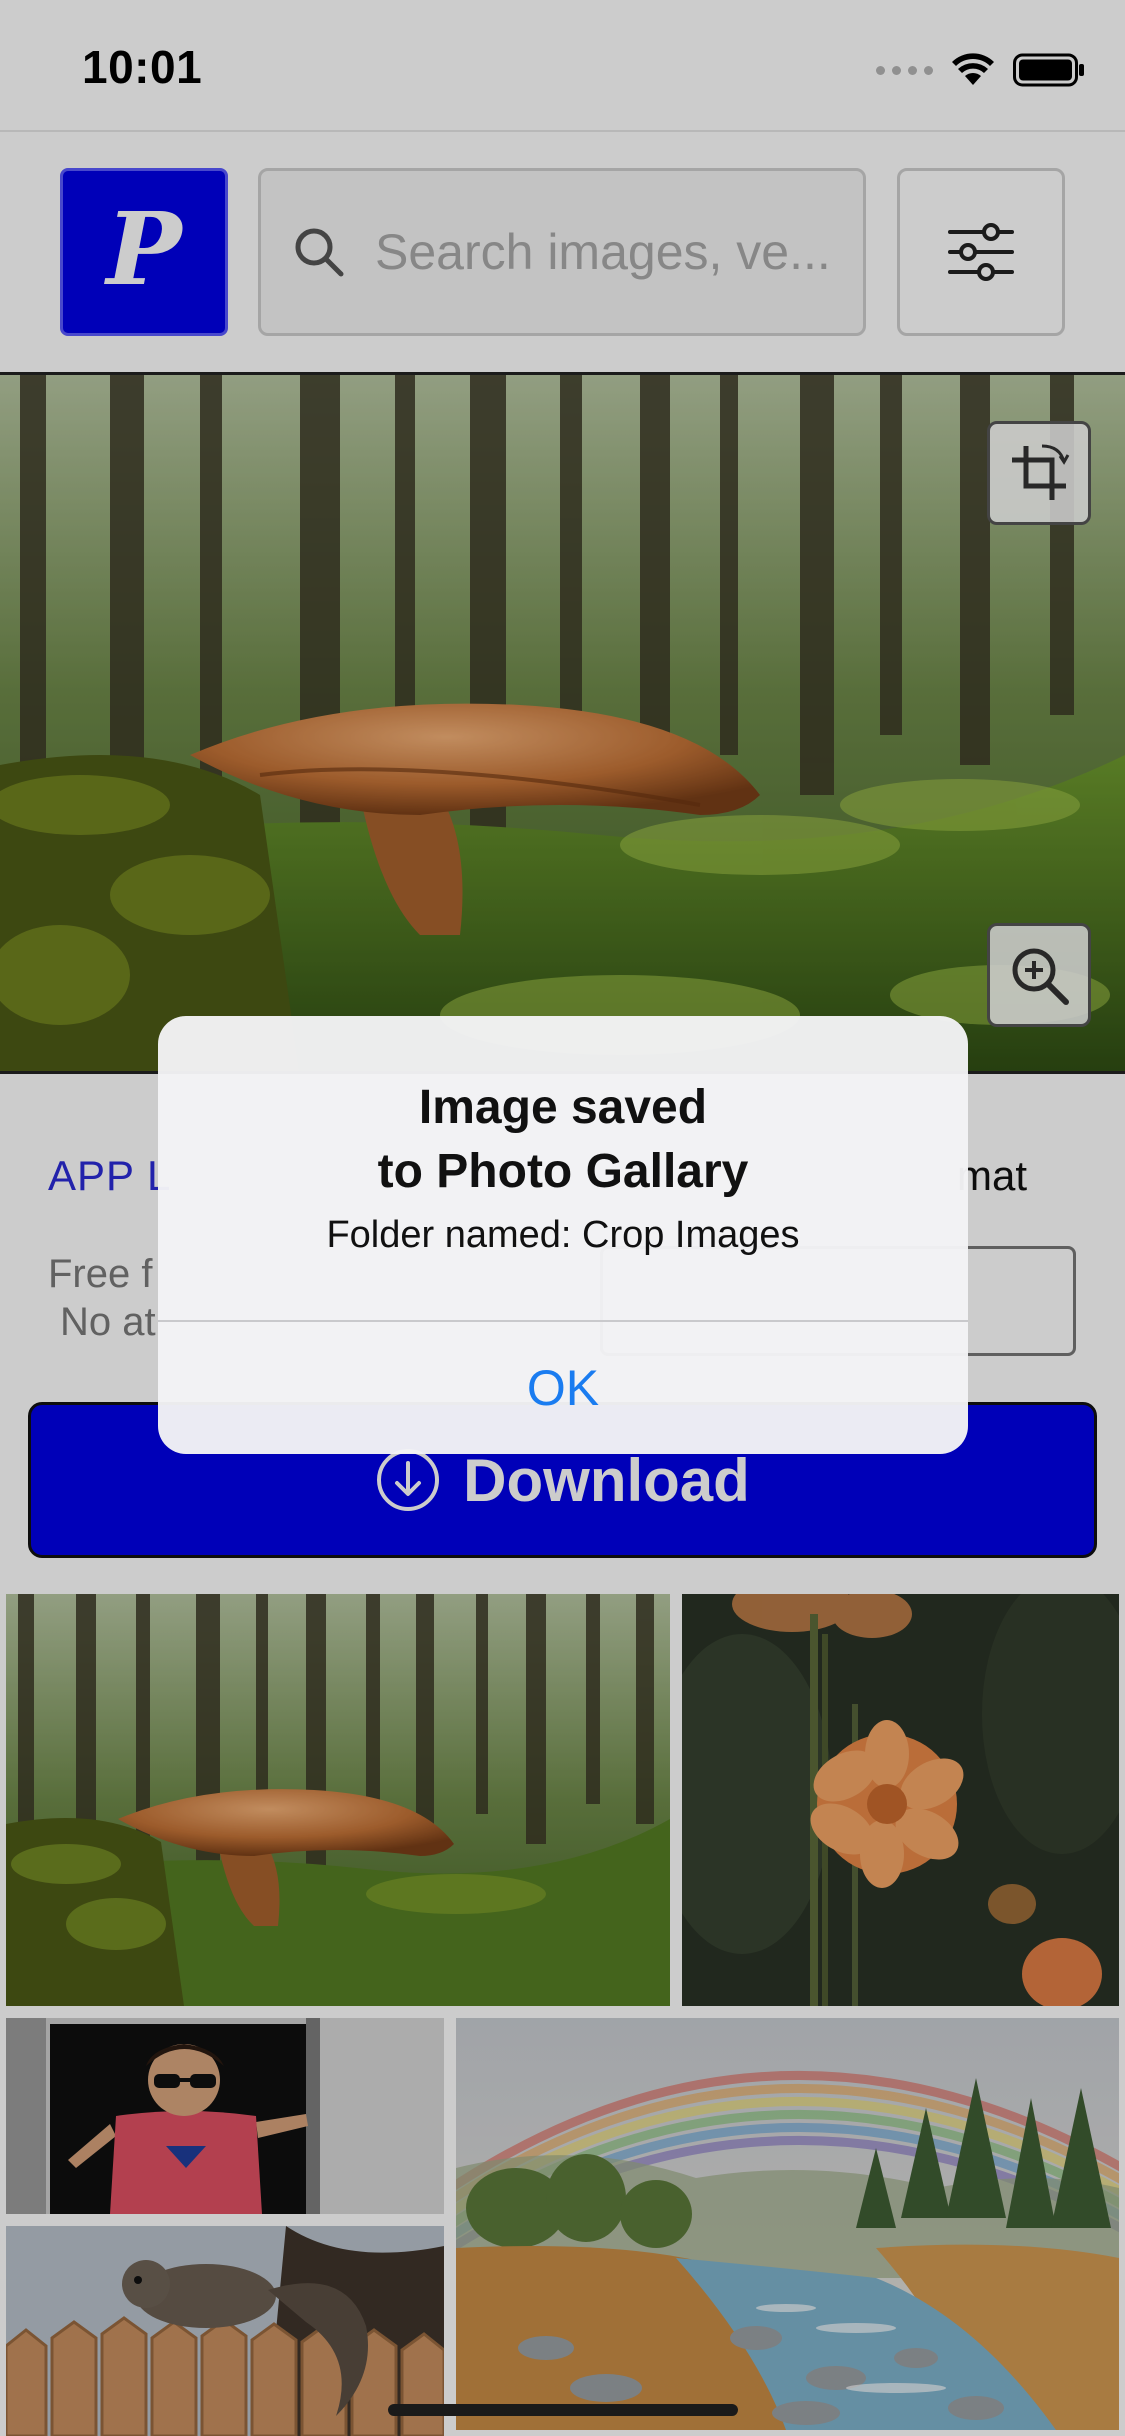 The width and height of the screenshot is (1125, 2436). I want to click on alert-title-line1: Image saved, so click(563, 1107).